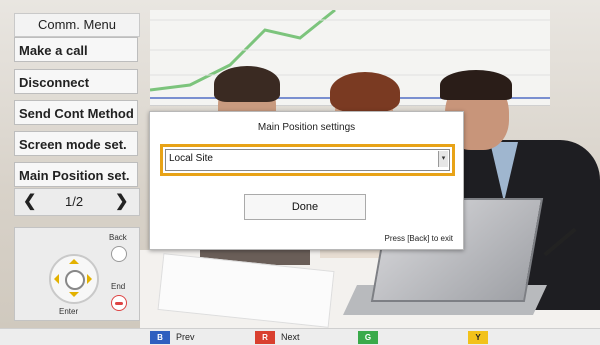  I want to click on color-key-bar: B Prev R Next G Y, so click(300, 336).